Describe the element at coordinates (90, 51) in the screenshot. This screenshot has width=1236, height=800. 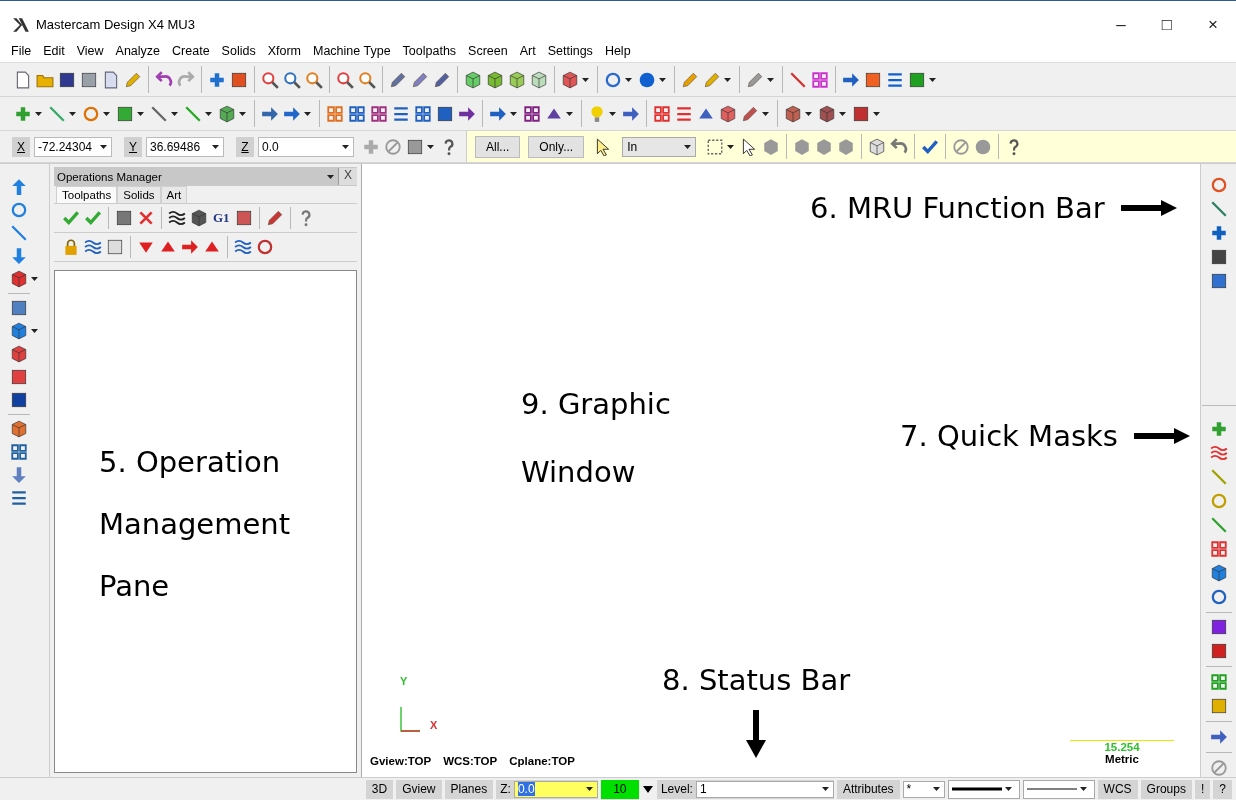
I see `menu-item: View` at that location.